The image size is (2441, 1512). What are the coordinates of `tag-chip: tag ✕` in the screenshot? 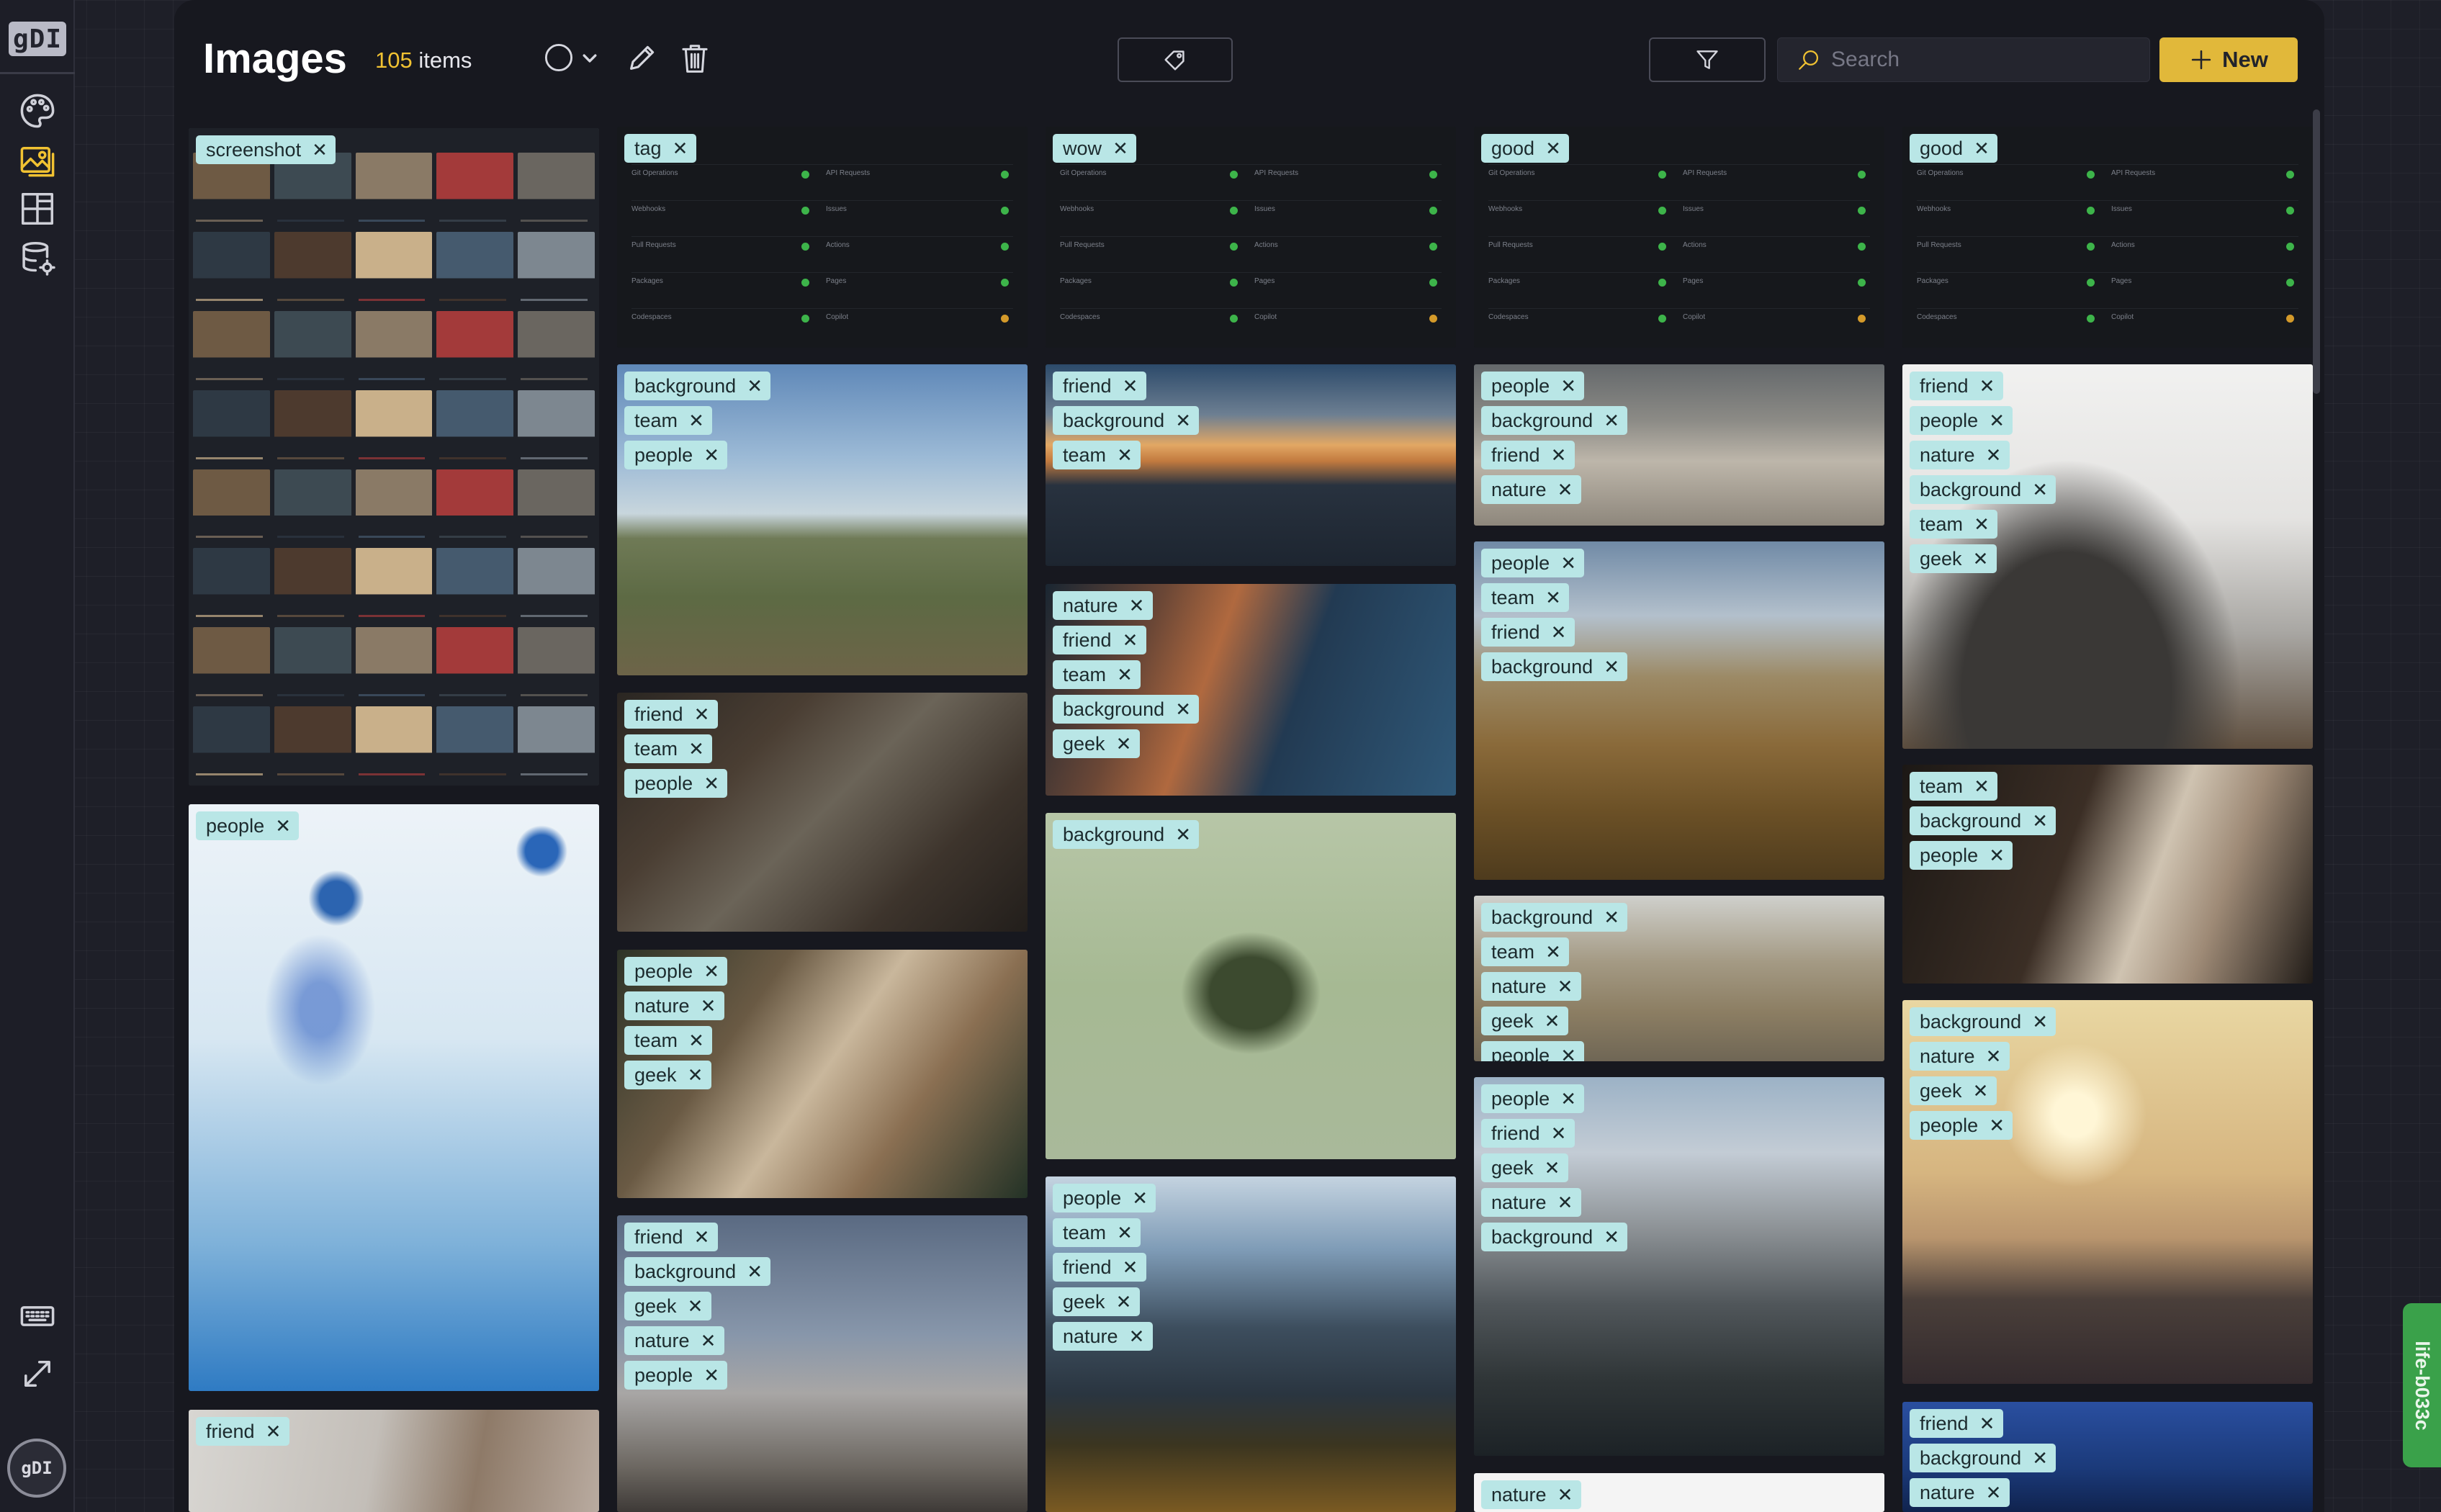 It's located at (660, 148).